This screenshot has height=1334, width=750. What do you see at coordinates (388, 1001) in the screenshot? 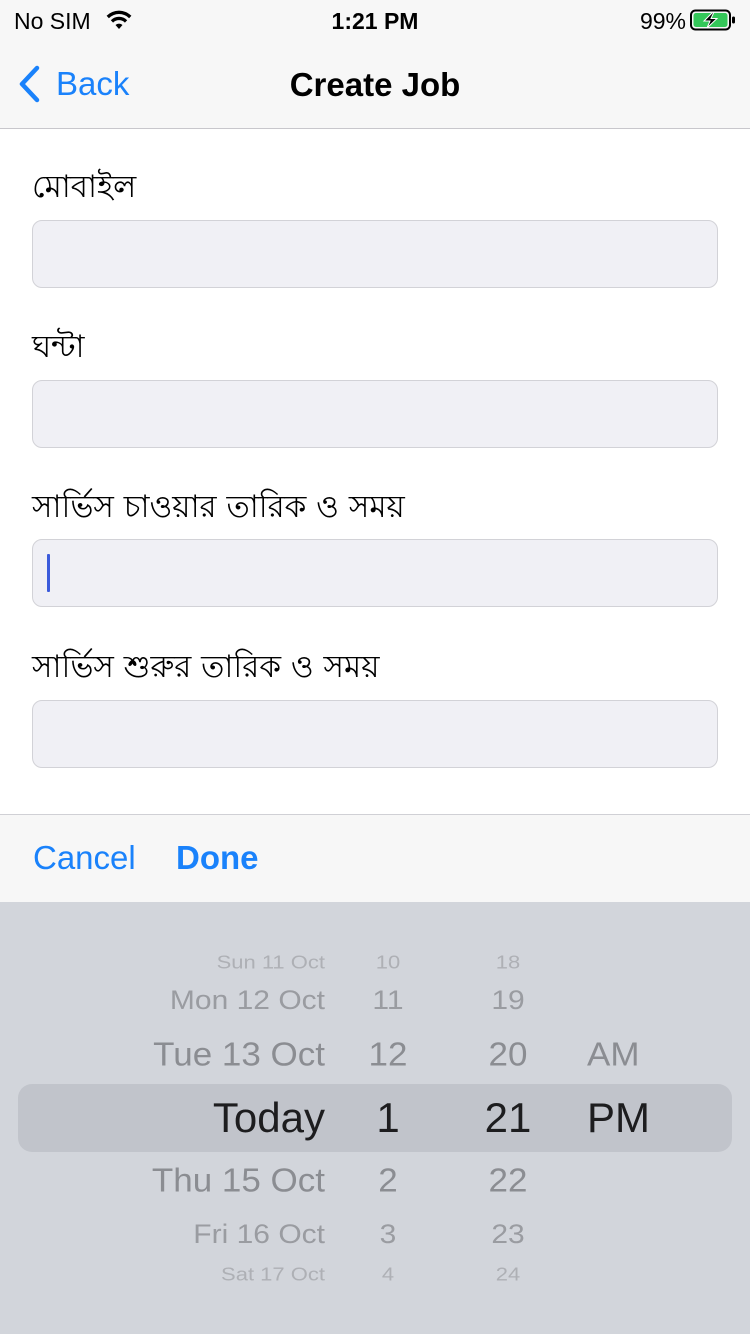
I see `hour-option: 11` at bounding box center [388, 1001].